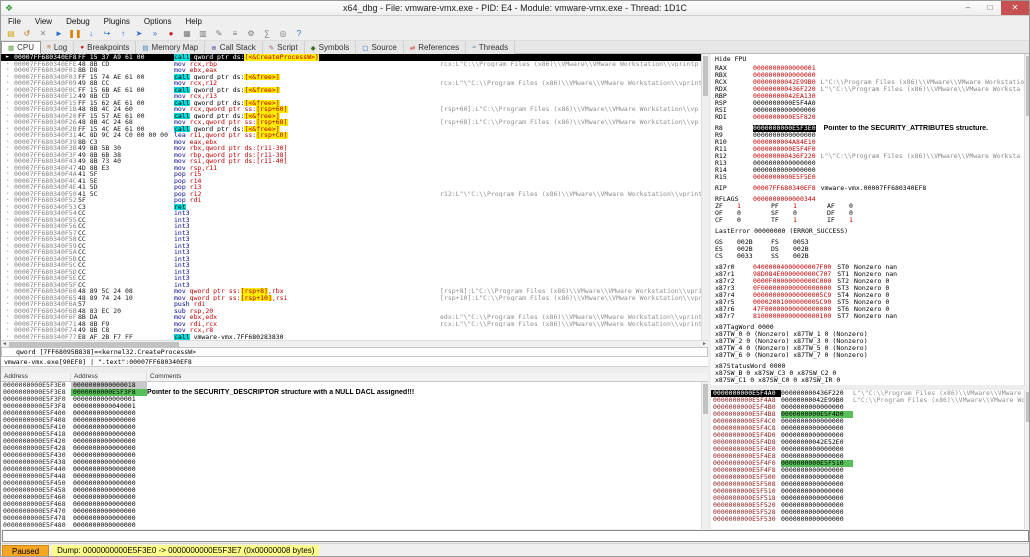  I want to click on register-value-r11: 0000000000E5F4F0, so click(784, 149).